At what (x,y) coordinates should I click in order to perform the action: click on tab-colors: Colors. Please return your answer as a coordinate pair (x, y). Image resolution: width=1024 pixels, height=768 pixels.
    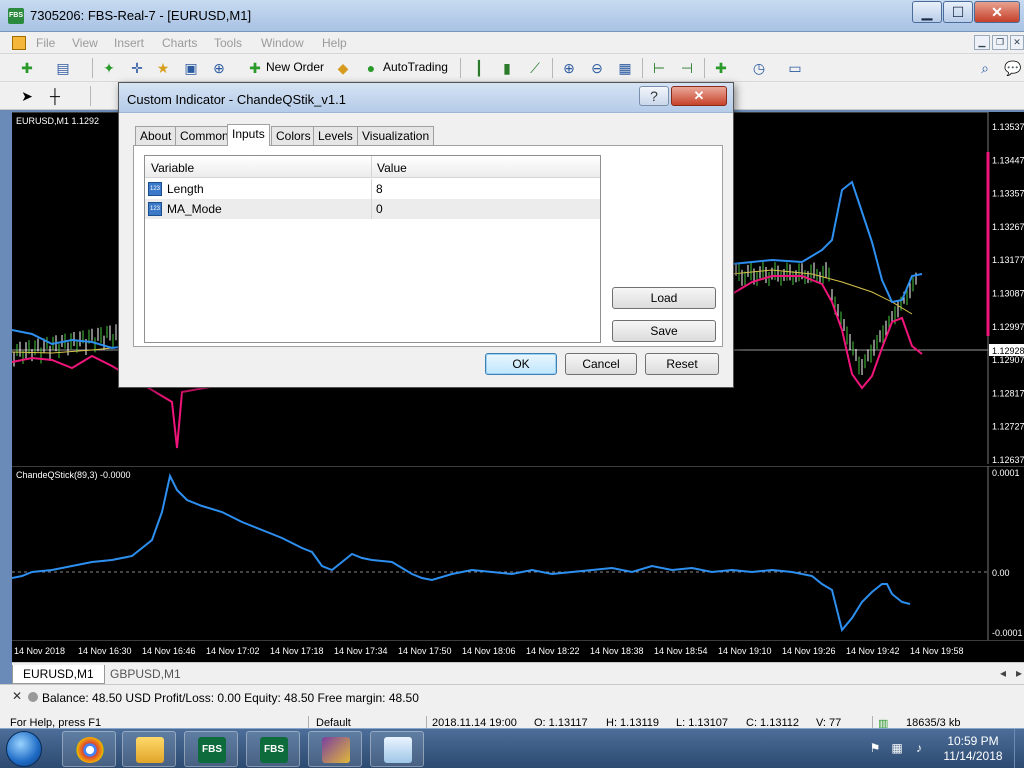
    Looking at the image, I should click on (293, 135).